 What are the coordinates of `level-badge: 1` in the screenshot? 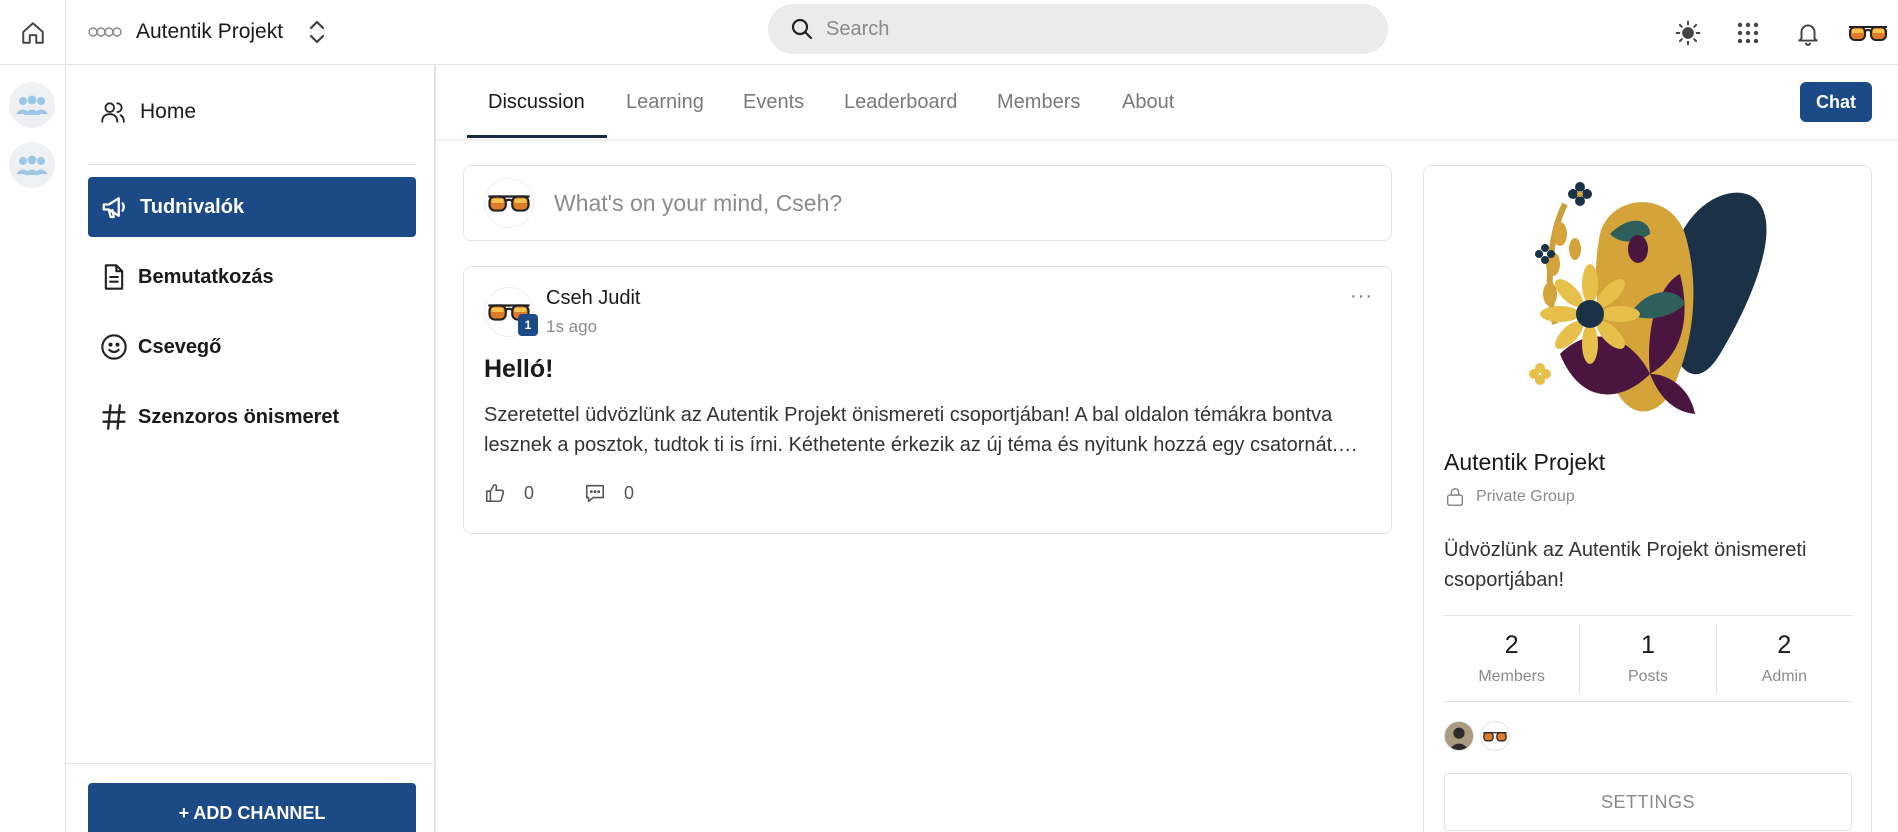 It's located at (528, 325).